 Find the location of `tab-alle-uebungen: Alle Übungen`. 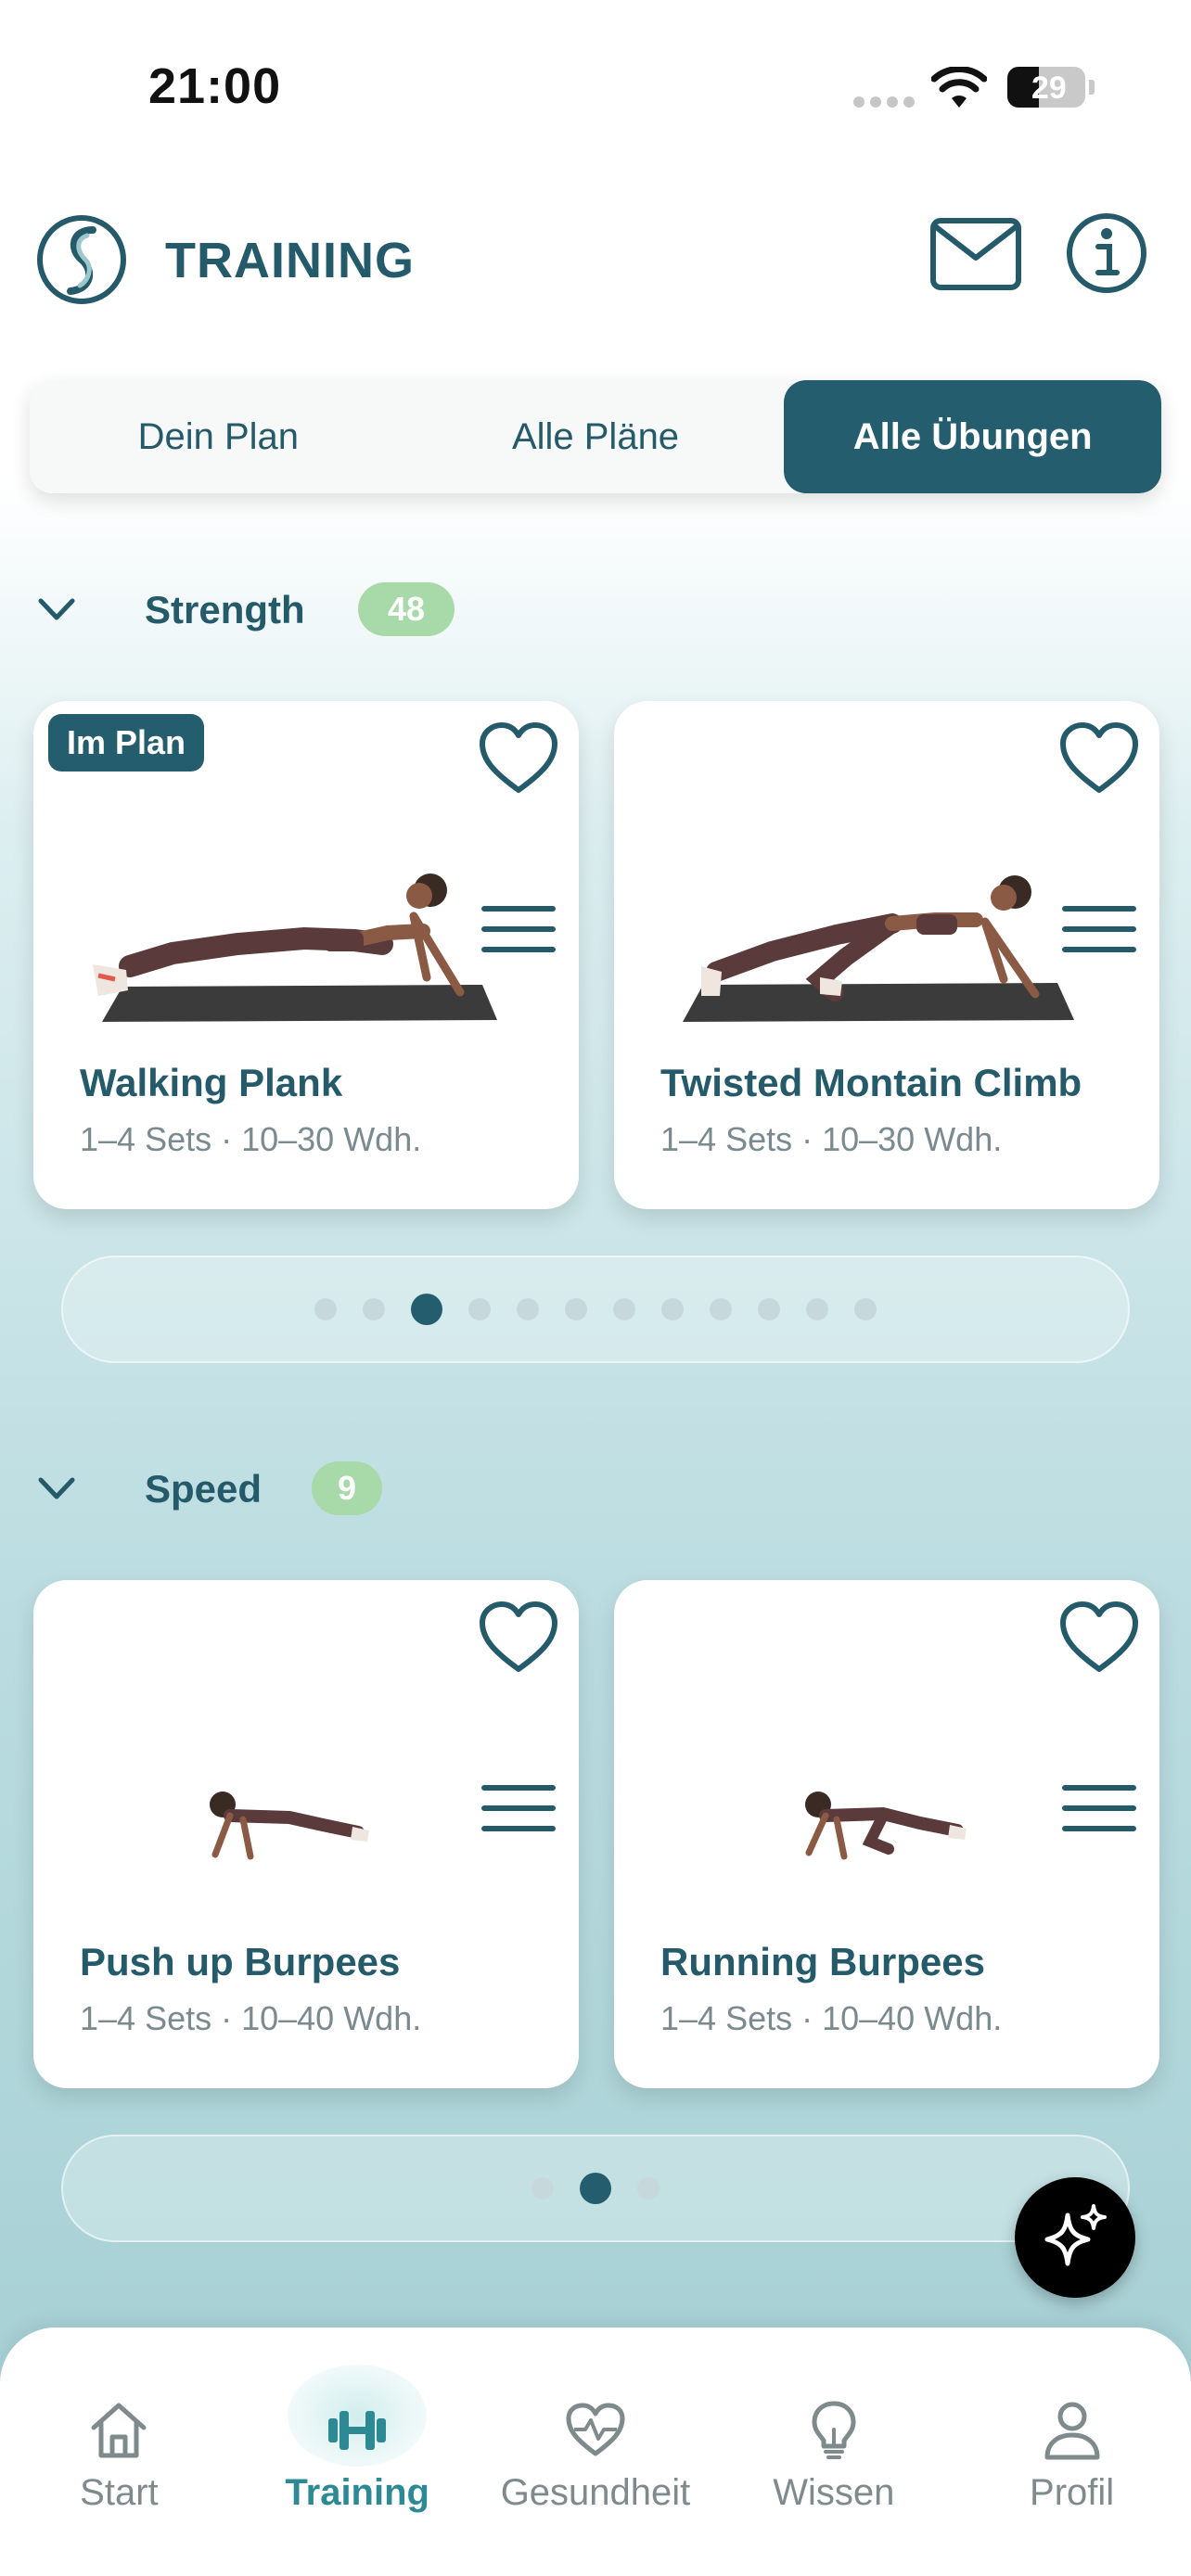

tab-alle-uebungen: Alle Übungen is located at coordinates (973, 437).